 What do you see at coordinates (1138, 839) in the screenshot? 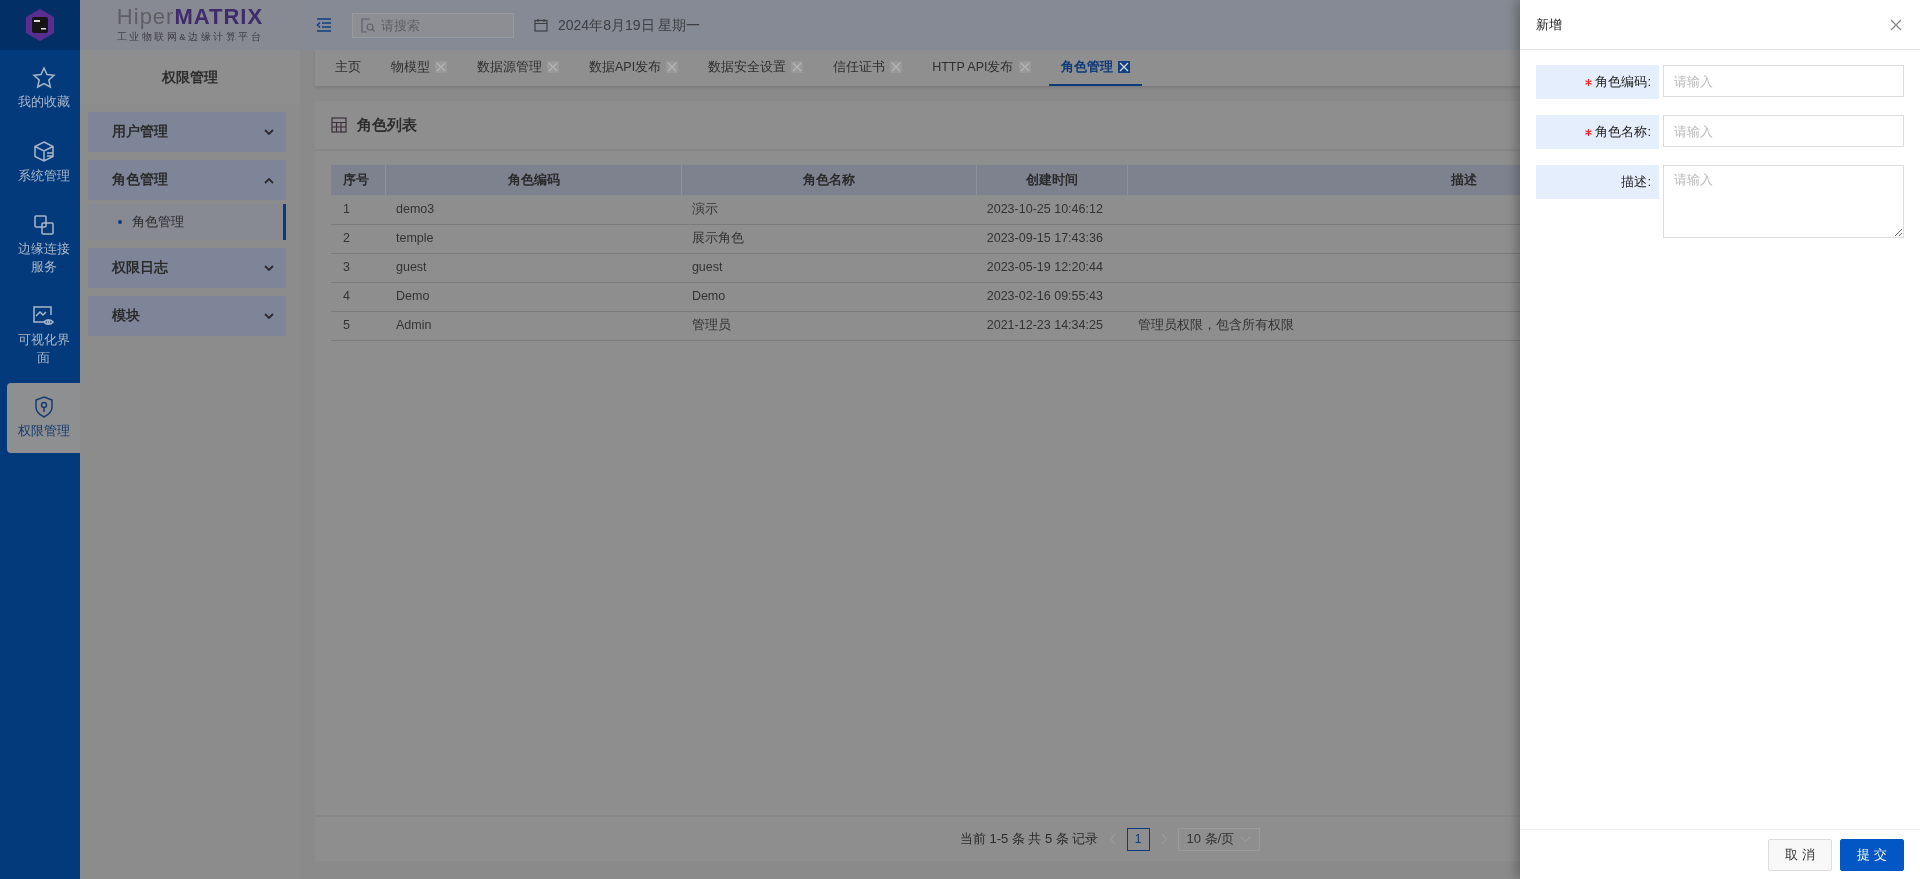
I see `page-number: 1` at bounding box center [1138, 839].